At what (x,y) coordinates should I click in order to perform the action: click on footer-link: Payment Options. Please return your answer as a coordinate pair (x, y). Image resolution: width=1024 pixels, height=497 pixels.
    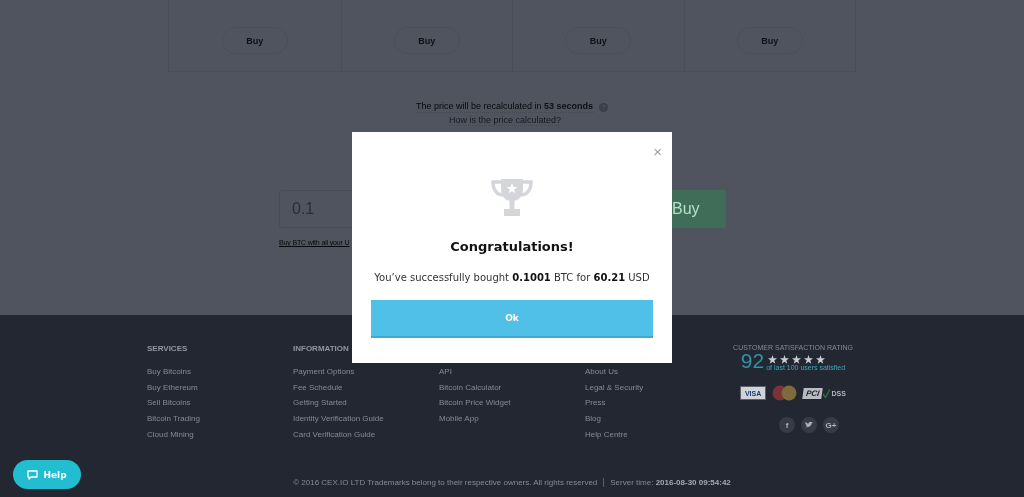
    Looking at the image, I should click on (366, 375).